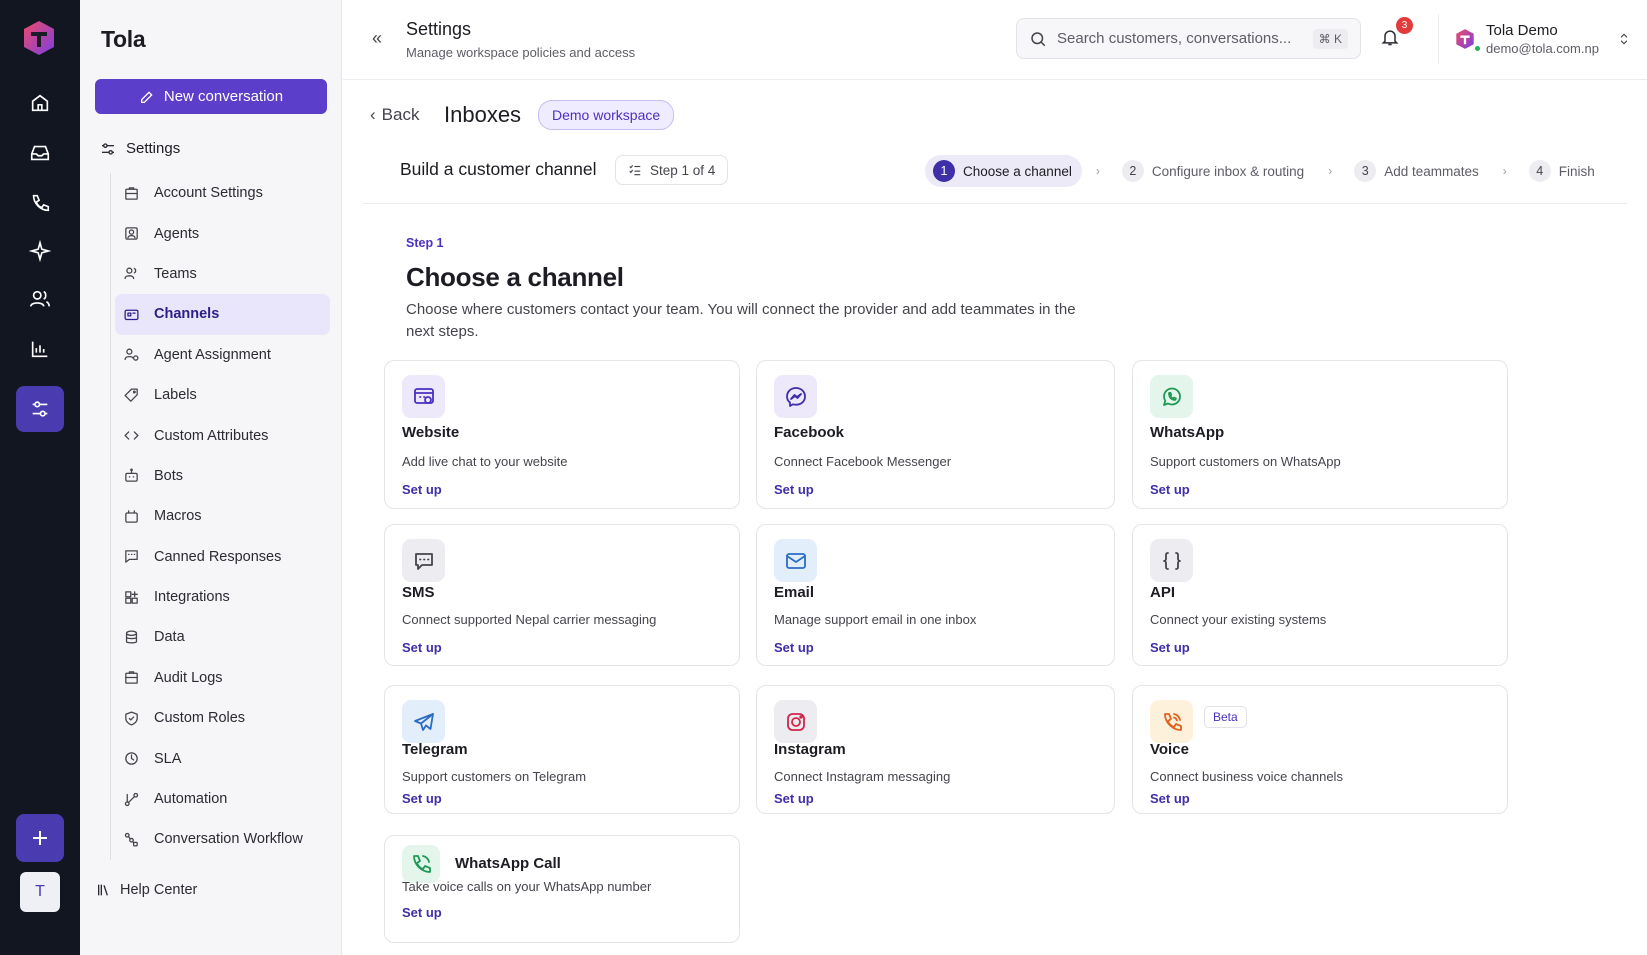 Image resolution: width=1647 pixels, height=955 pixels. I want to click on wizard-step-1: 1 Choose a channel, so click(1003, 171).